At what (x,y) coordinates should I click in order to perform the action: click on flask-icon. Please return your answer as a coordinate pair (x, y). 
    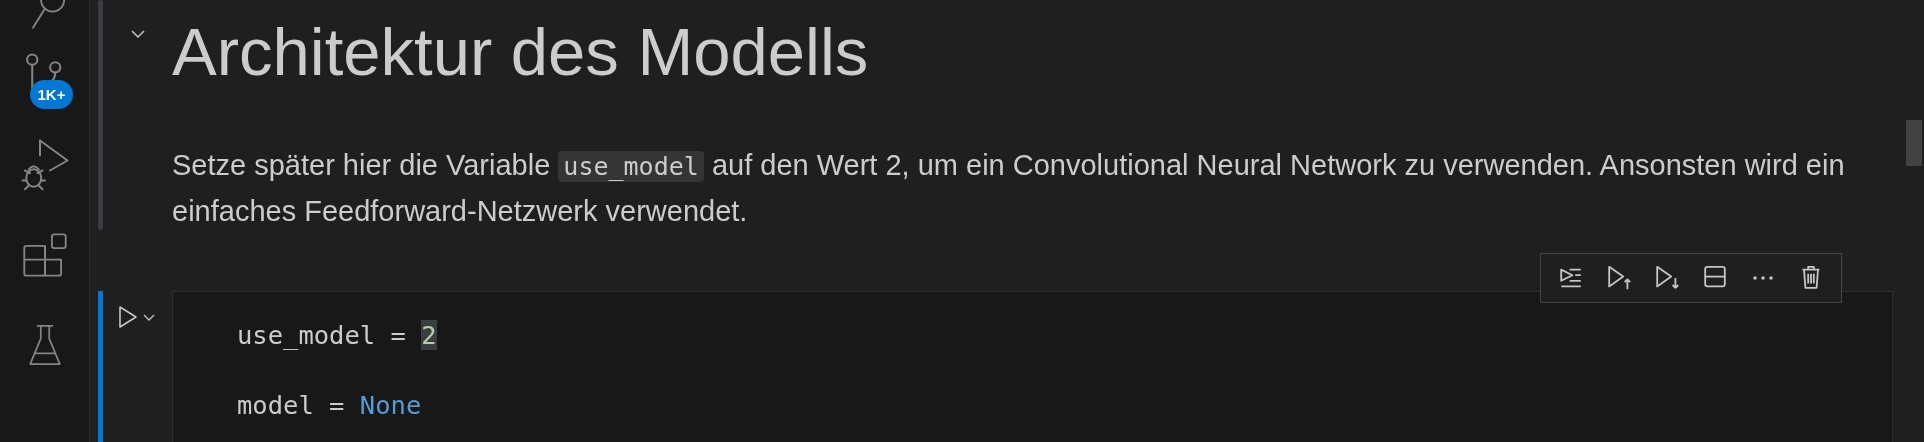
    Looking at the image, I should click on (44, 345).